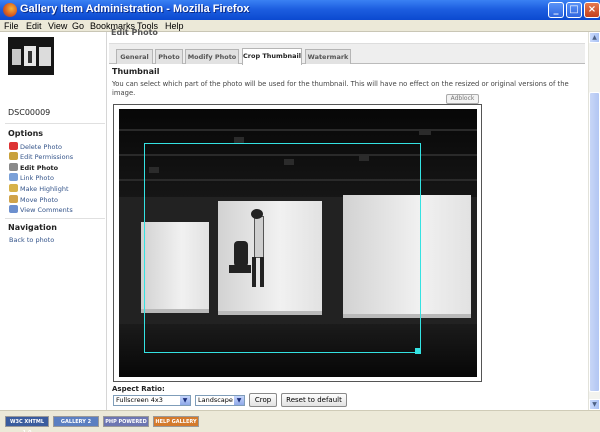 The width and height of the screenshot is (600, 432). Describe the element at coordinates (138, 389) in the screenshot. I see `aspect-ratio-label: Aspect Ratio:` at that location.